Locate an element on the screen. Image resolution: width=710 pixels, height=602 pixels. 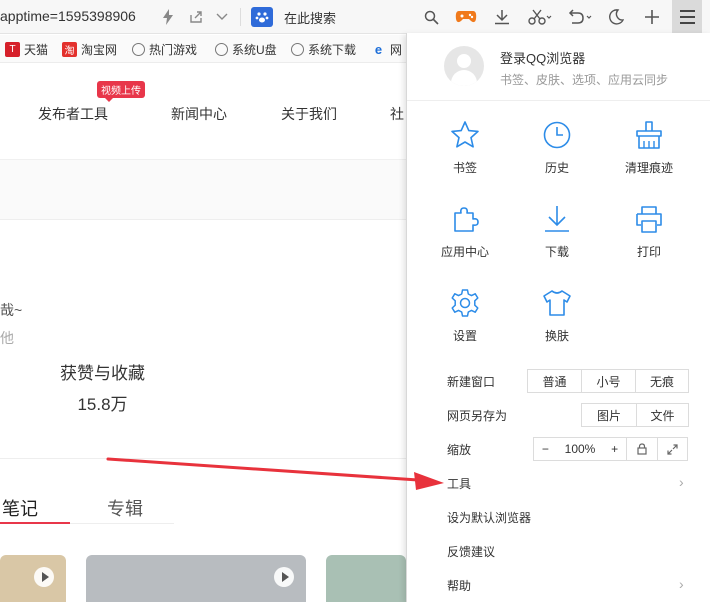
chevron-down-icon is located at coordinates (222, 17).